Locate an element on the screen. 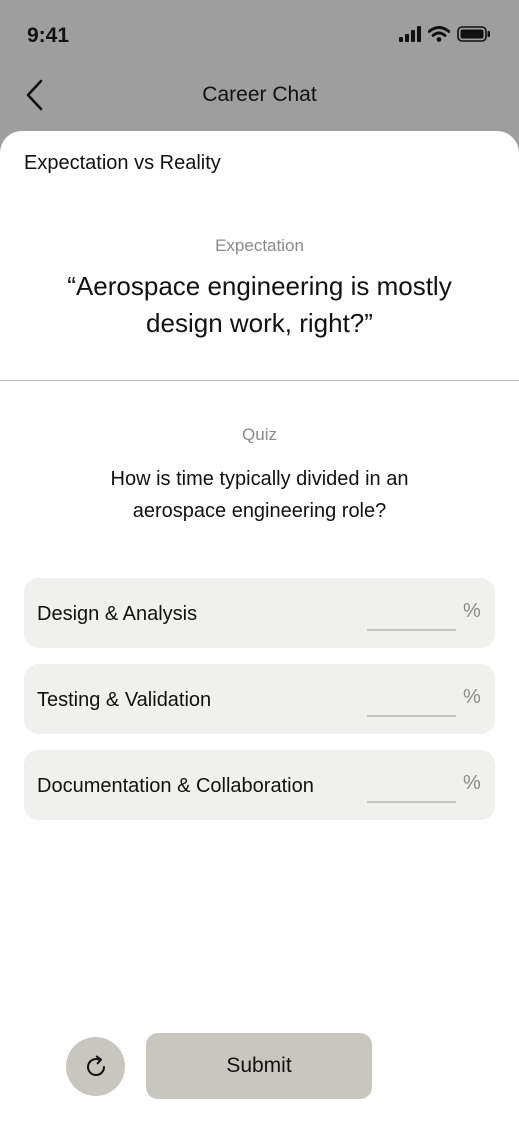  answer-label: Documentation & Collaboration is located at coordinates (175, 786).